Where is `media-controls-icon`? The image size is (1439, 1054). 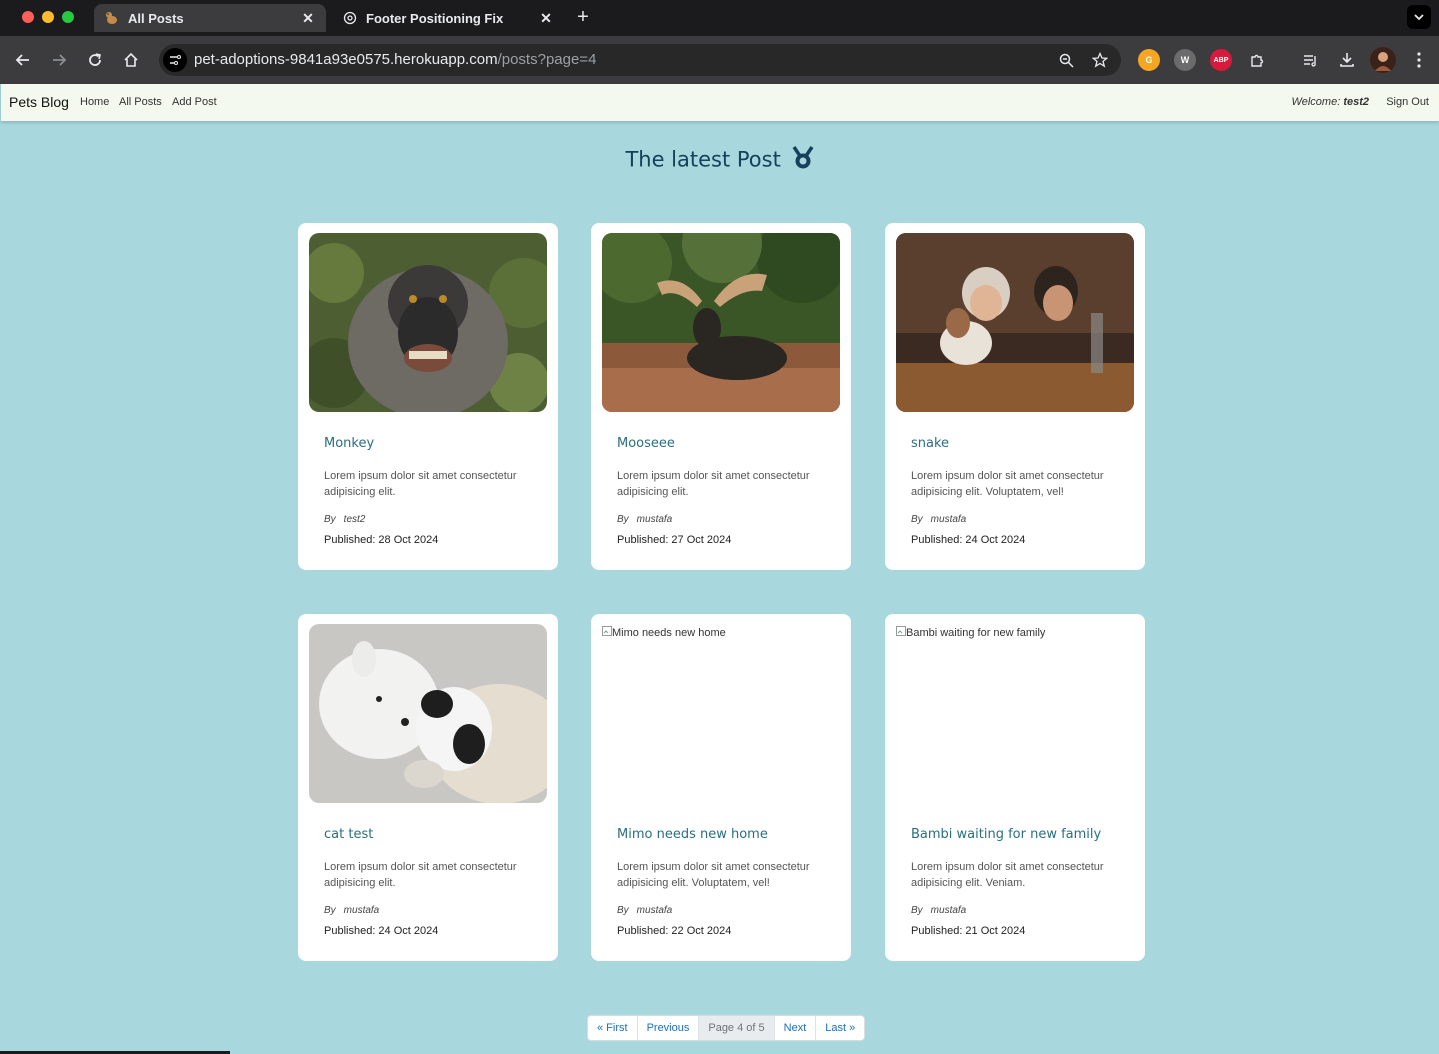 media-controls-icon is located at coordinates (1311, 60).